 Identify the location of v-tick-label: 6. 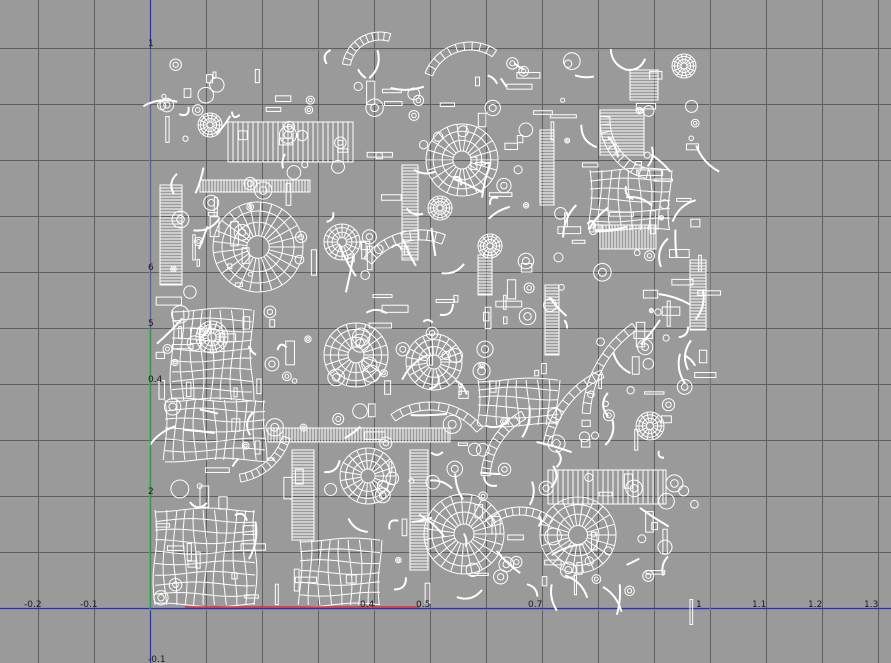
(151, 268).